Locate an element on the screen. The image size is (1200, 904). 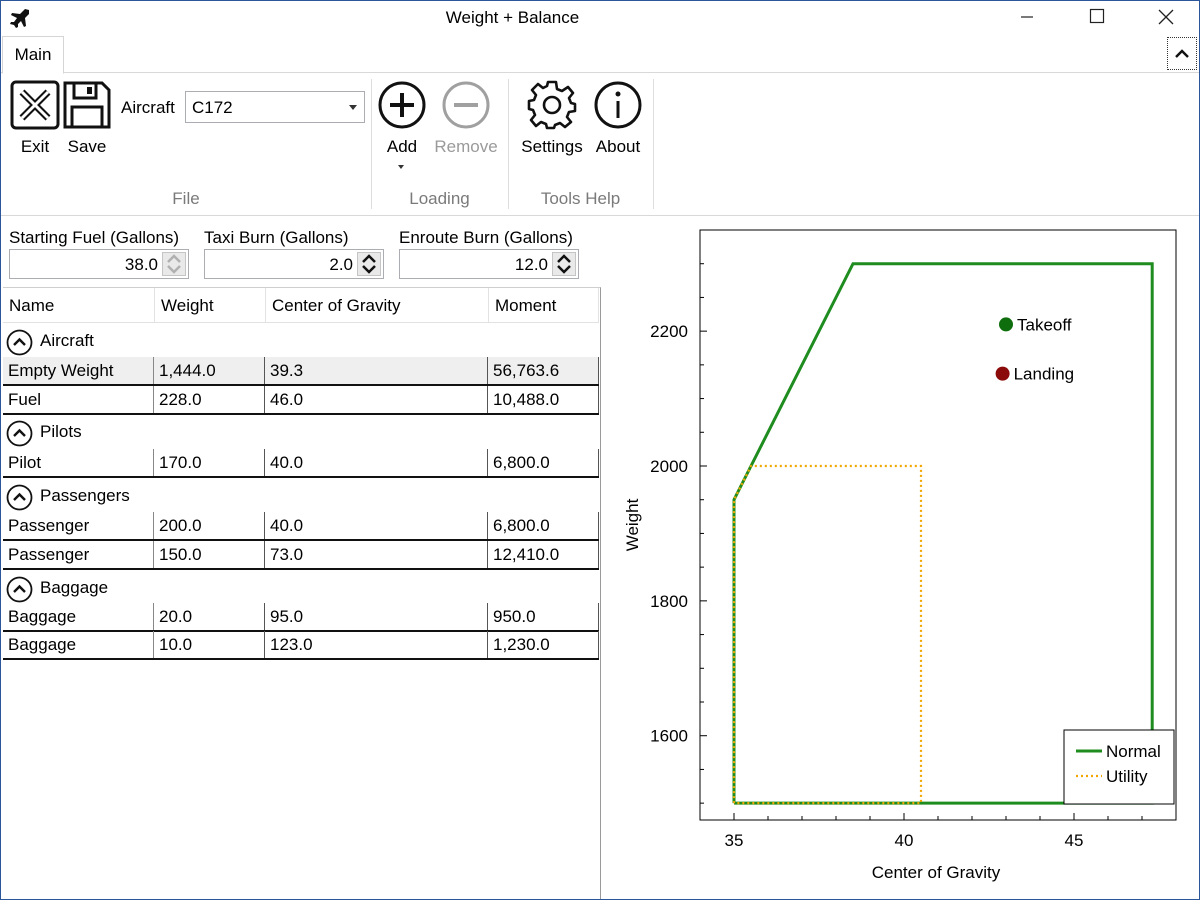
table-row: Empty Weight 1,444.0 39.3 56,763.6 is located at coordinates (301, 371).